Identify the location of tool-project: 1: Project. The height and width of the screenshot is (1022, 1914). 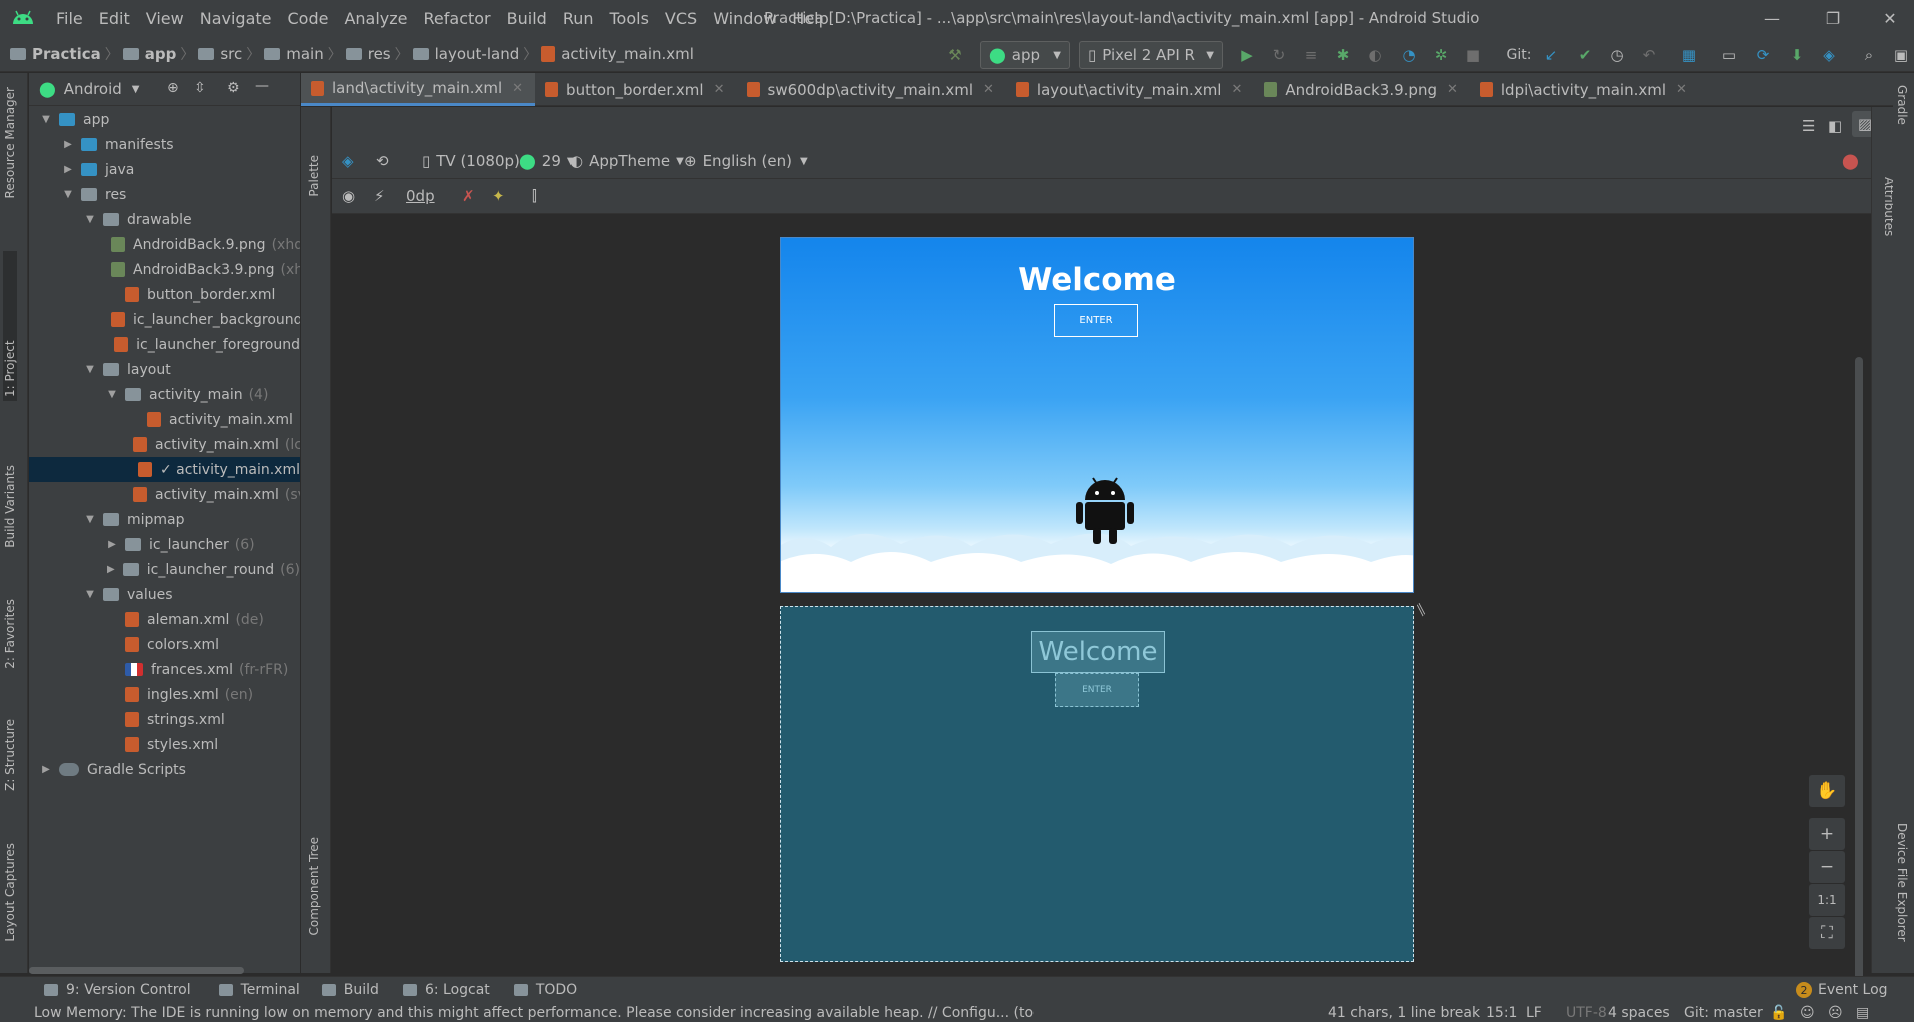
(10, 326).